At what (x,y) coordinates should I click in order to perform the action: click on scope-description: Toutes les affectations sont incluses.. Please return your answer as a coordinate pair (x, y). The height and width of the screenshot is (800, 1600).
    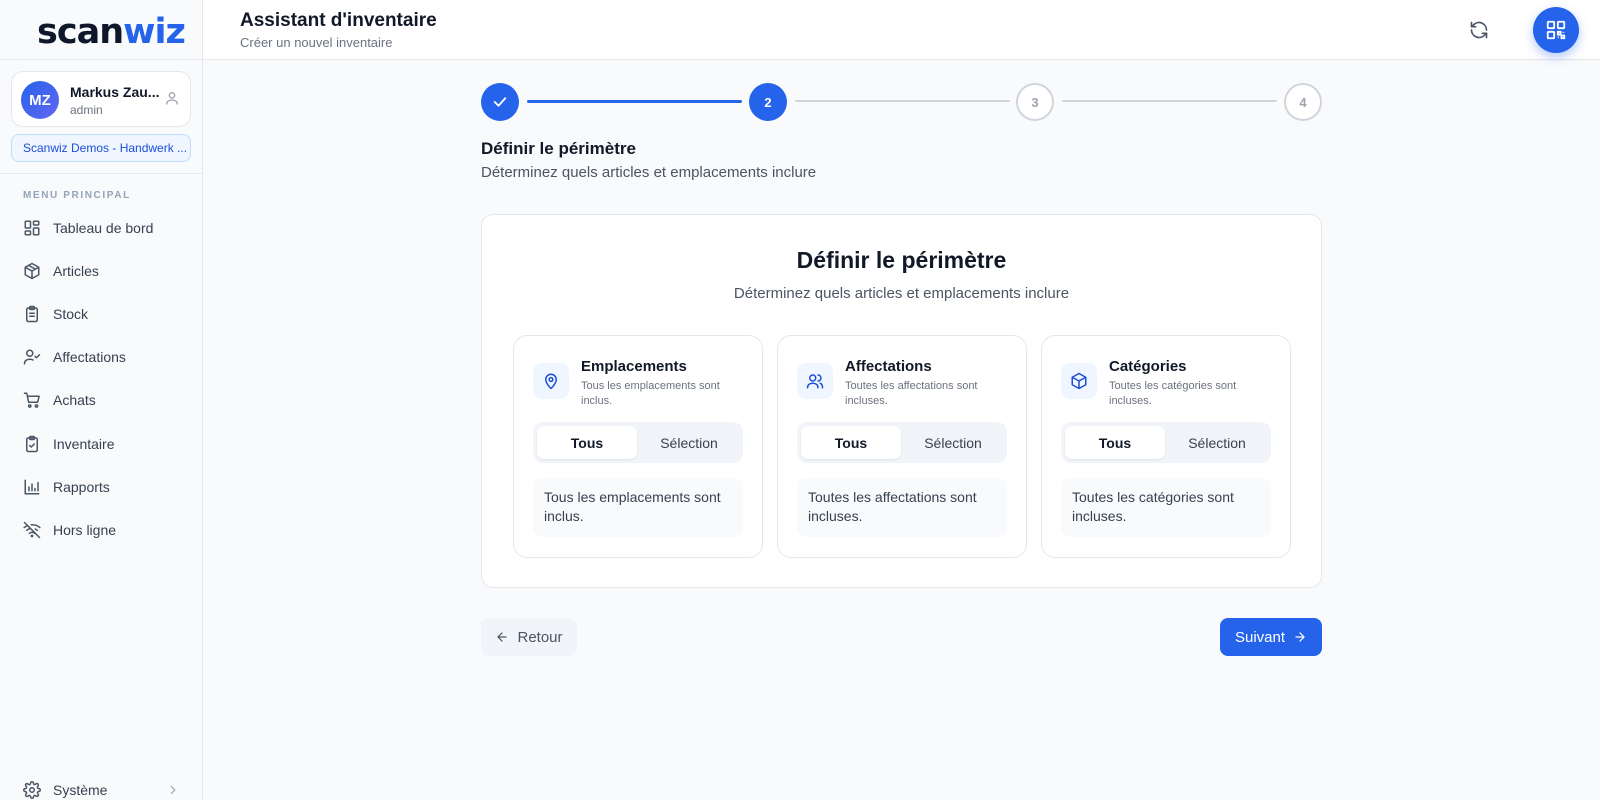
    Looking at the image, I should click on (911, 393).